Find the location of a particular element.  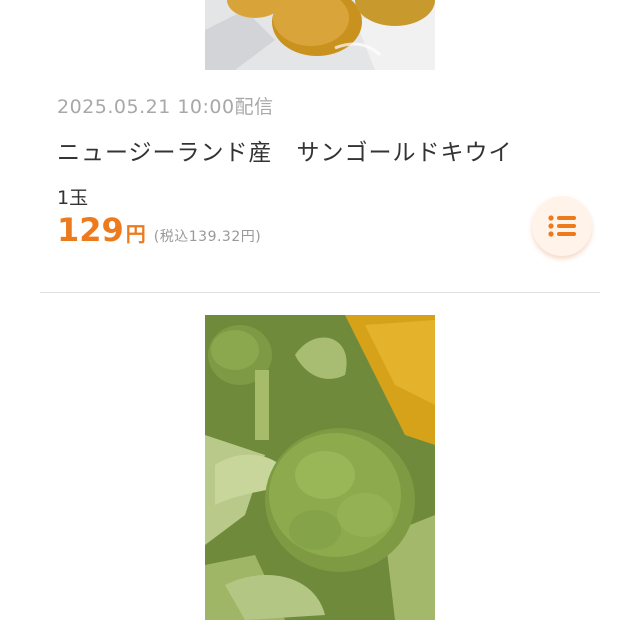

product-quantity: 1玉 is located at coordinates (73, 198).